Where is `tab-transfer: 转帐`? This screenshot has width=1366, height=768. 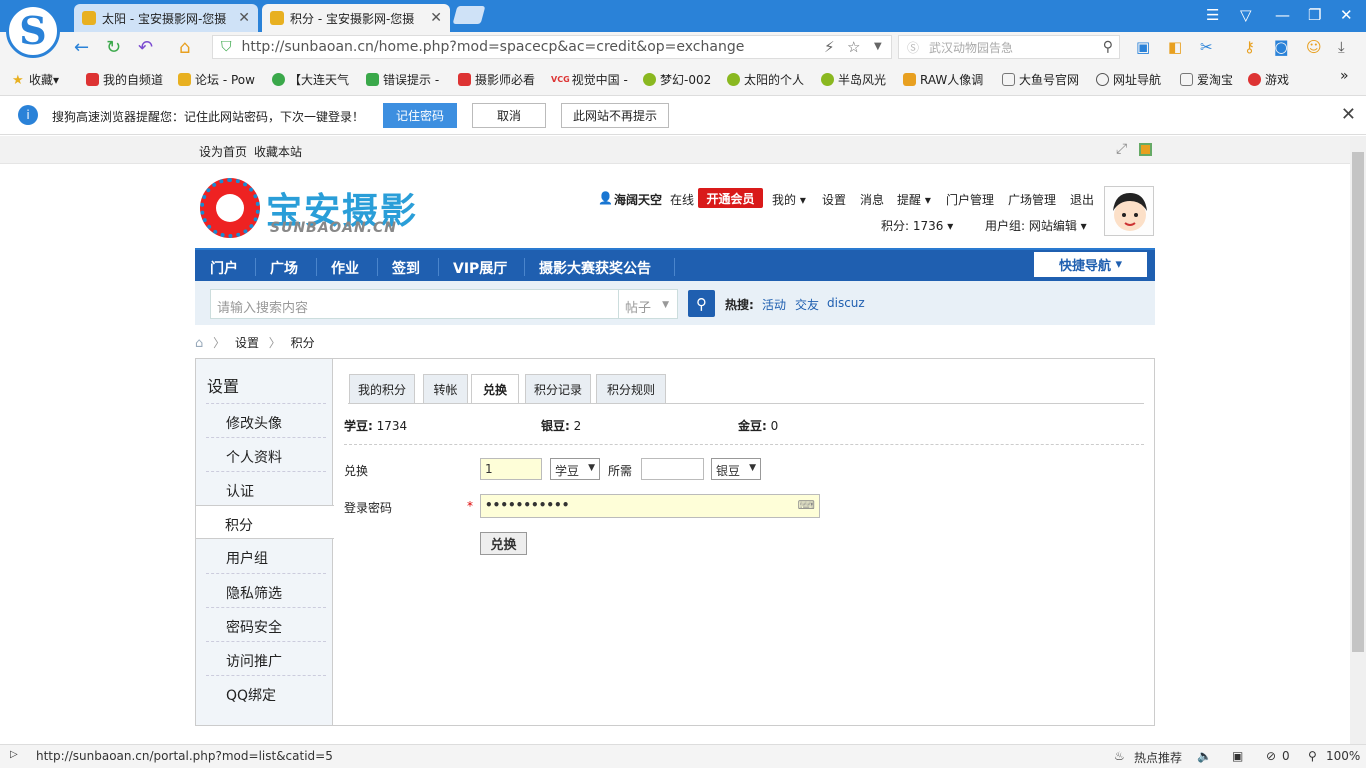 tab-transfer: 转帐 is located at coordinates (445, 388).